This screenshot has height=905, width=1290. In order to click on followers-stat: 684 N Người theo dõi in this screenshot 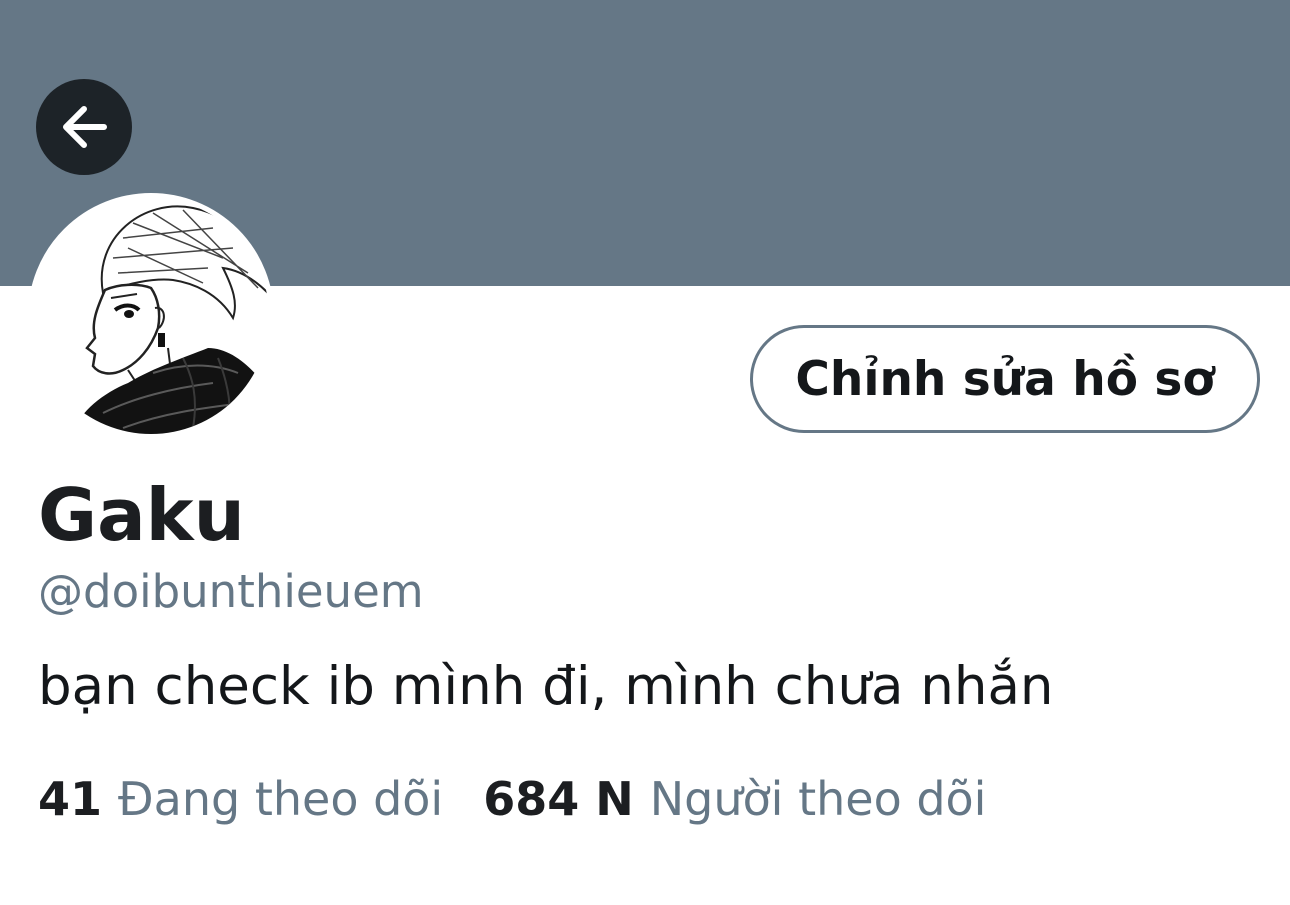, I will do `click(734, 799)`.